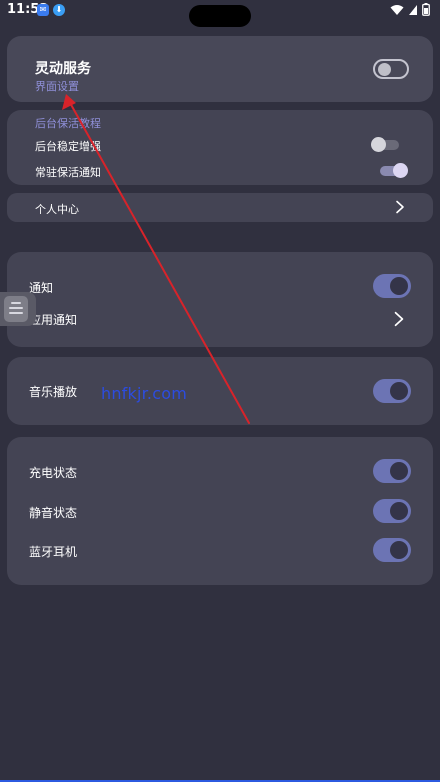 The height and width of the screenshot is (782, 440). What do you see at coordinates (68, 146) in the screenshot?
I see `background-stability-label: 后台稳定增强` at bounding box center [68, 146].